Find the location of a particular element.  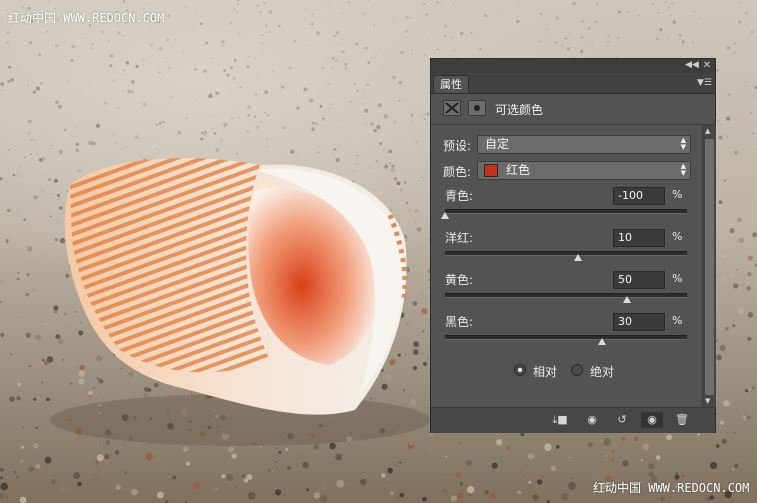

visibility-icon: ◉ is located at coordinates (652, 420).